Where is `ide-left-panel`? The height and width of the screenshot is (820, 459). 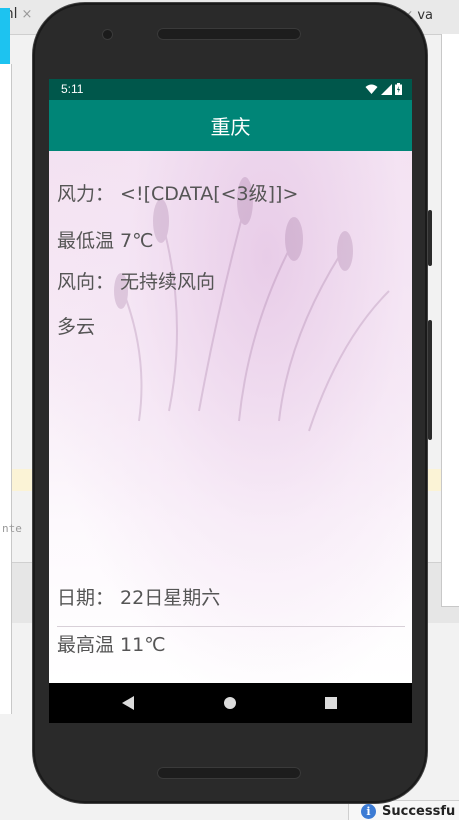
ide-left-panel is located at coordinates (6, 389).